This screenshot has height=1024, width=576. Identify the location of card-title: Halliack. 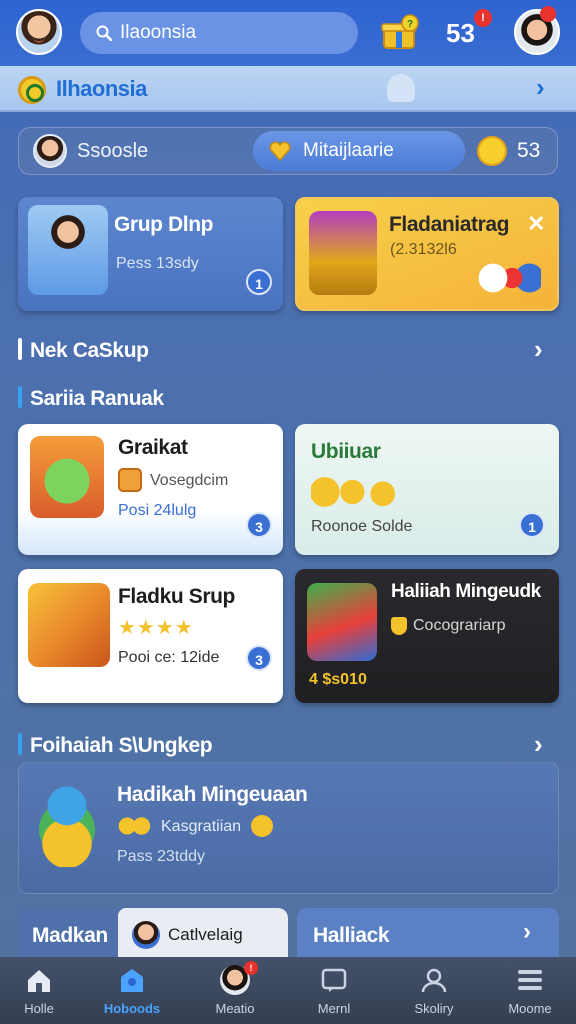
(351, 935).